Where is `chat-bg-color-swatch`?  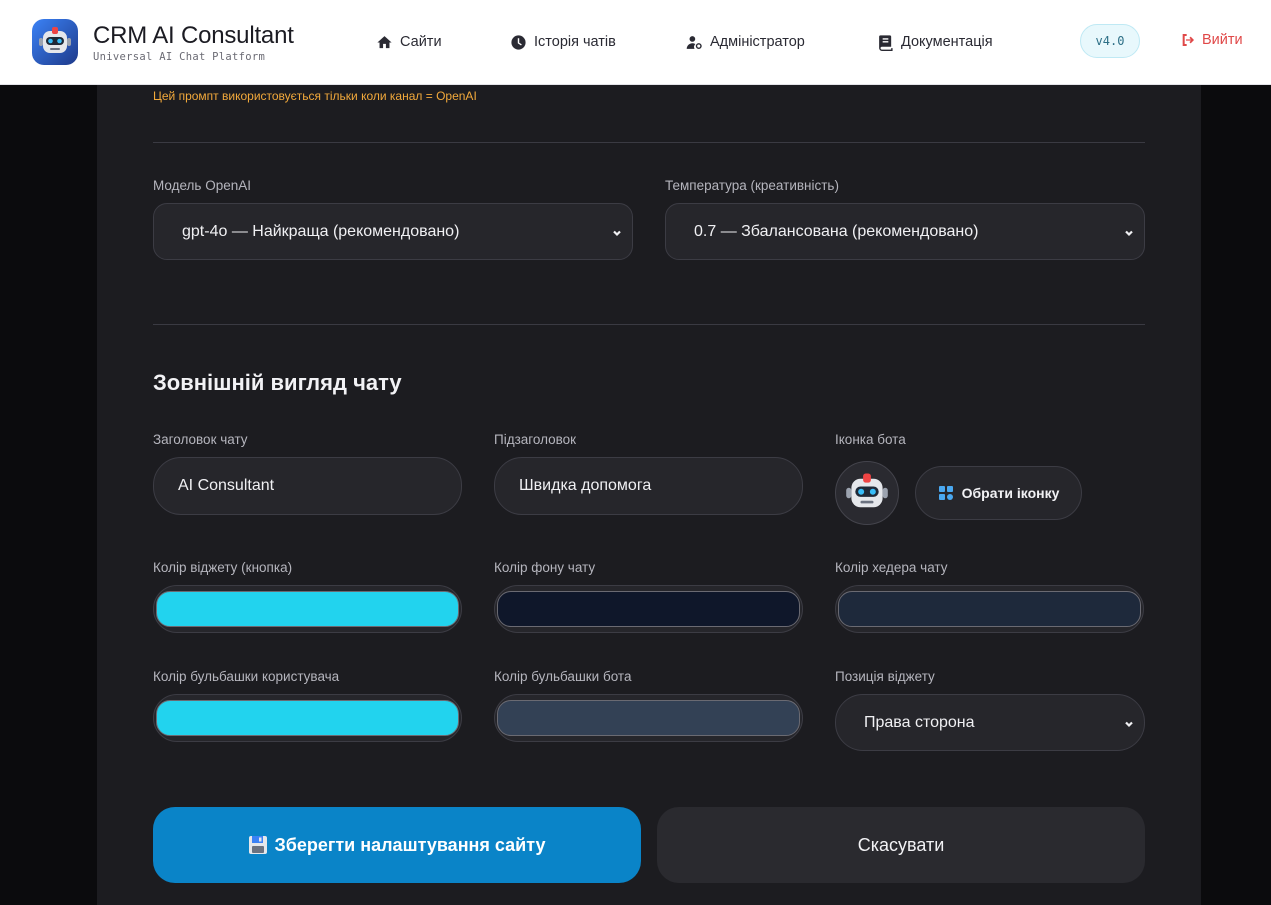
chat-bg-color-swatch is located at coordinates (648, 609).